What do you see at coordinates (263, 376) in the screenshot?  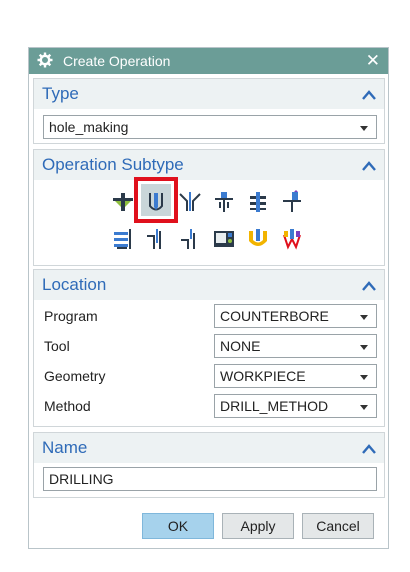 I see `geometry-value: WORKPIECE` at bounding box center [263, 376].